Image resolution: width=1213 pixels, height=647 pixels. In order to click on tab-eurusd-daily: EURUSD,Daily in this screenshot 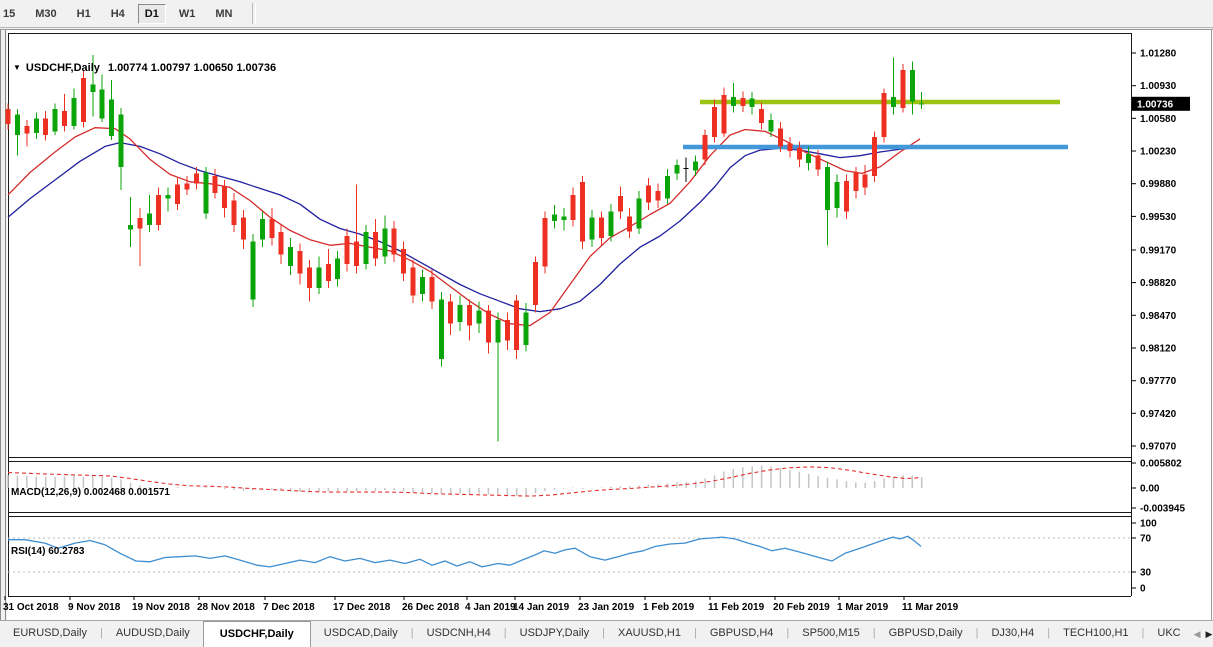, I will do `click(50, 634)`.